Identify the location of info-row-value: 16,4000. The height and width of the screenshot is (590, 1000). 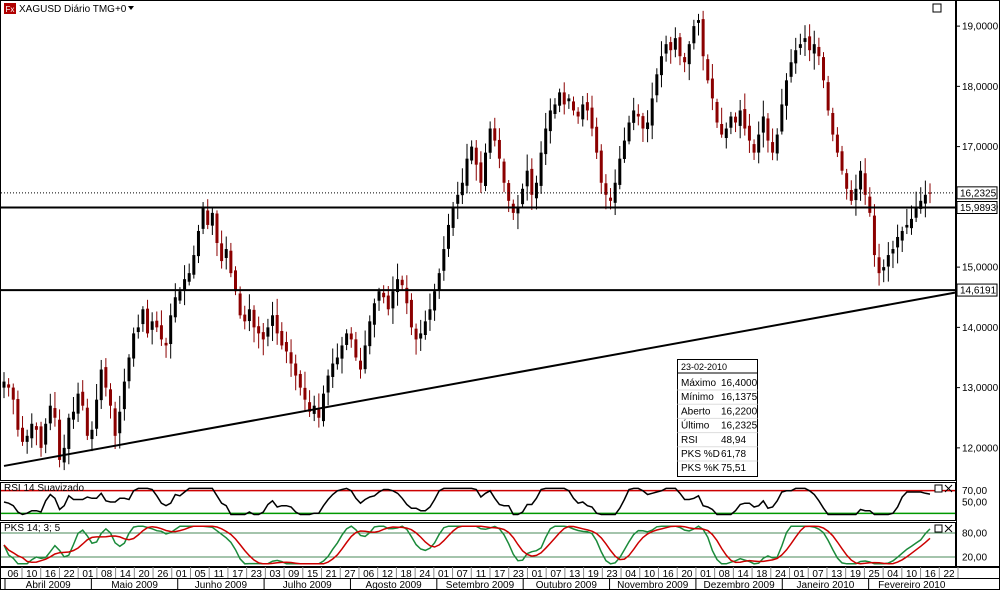
(739, 383).